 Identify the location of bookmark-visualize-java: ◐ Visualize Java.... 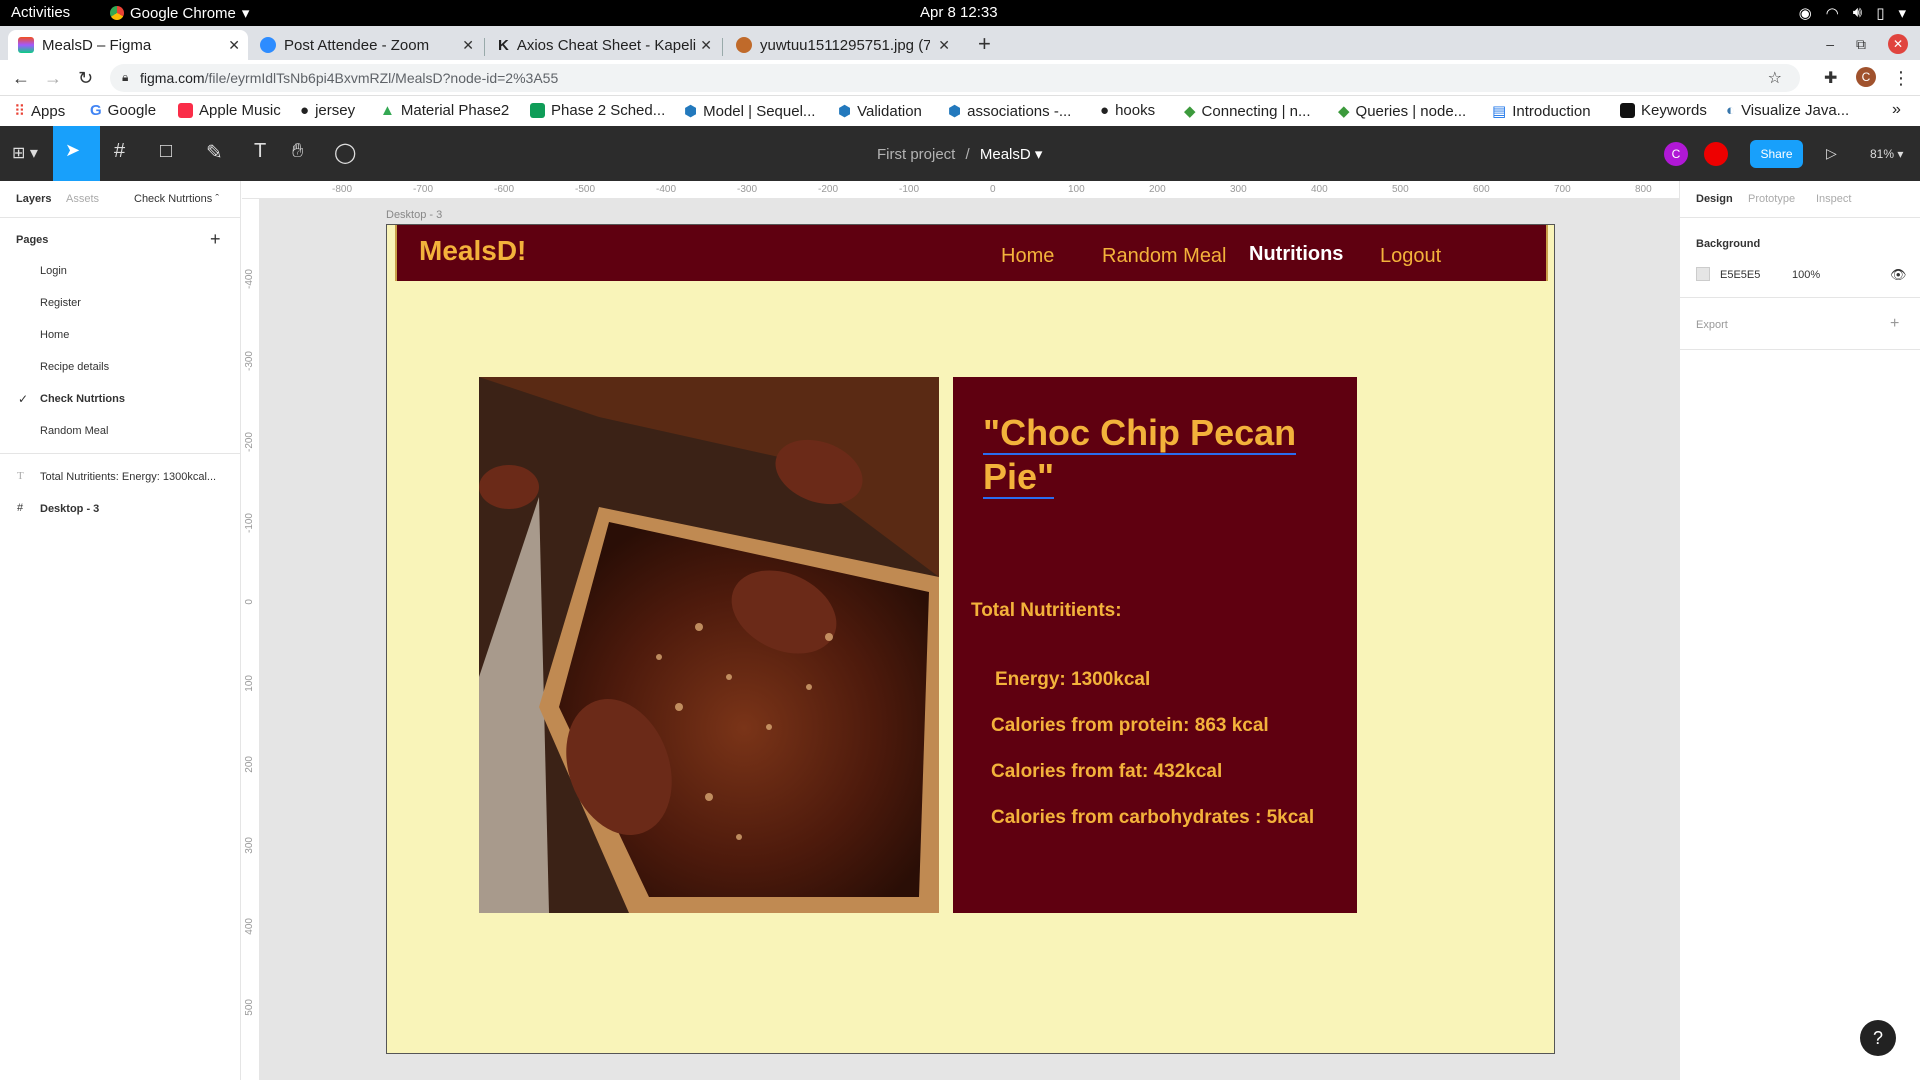
(1787, 110).